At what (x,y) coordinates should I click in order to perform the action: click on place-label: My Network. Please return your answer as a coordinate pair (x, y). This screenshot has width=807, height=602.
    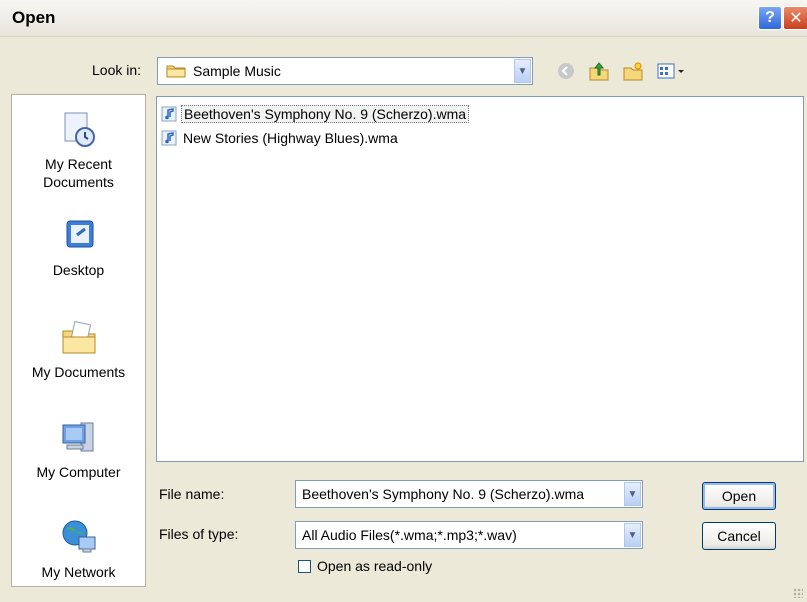
    Looking at the image, I should click on (78, 572).